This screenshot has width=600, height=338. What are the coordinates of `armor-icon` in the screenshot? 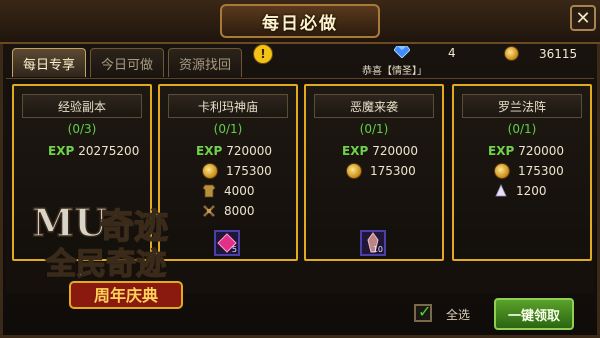 It's located at (209, 191).